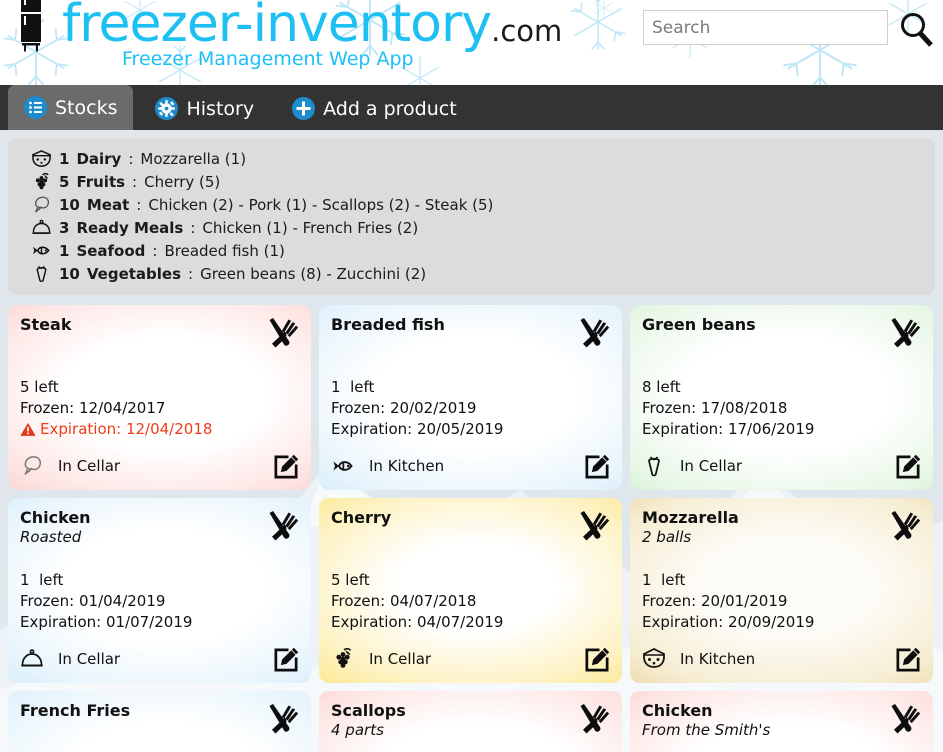  Describe the element at coordinates (31, 26) in the screenshot. I see `fridge-icon` at that location.